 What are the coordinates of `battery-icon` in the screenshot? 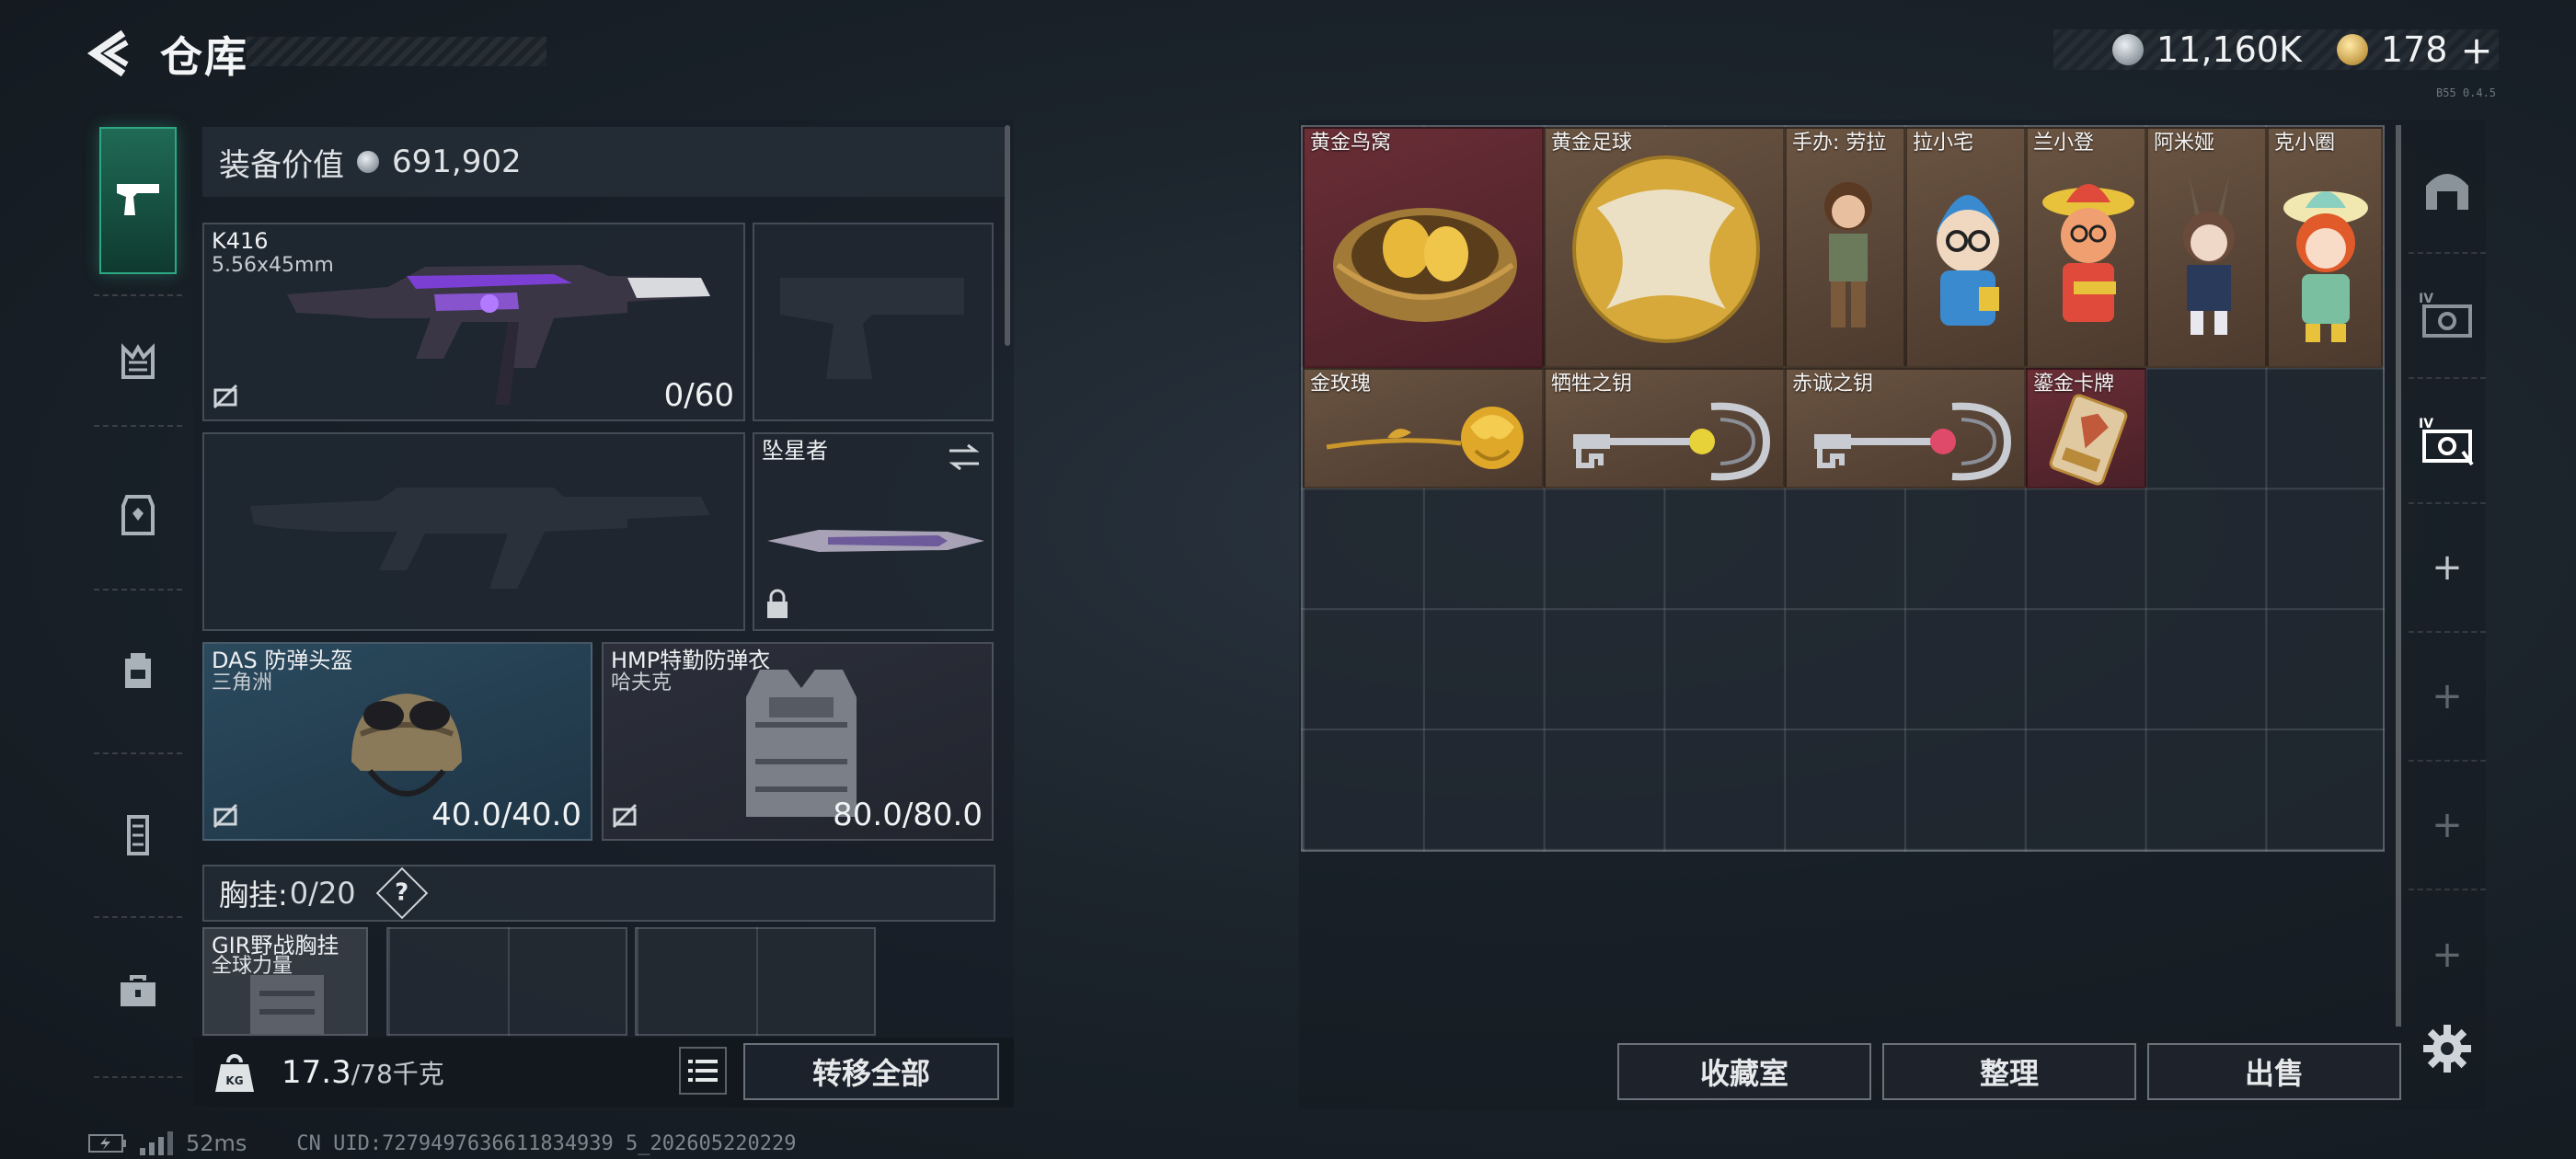 It's located at (107, 1143).